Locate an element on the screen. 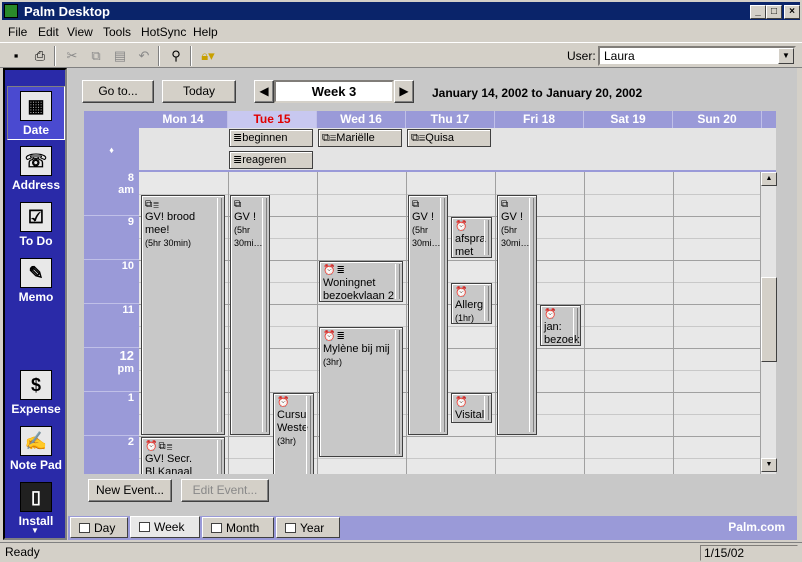 Image resolution: width=802 pixels, height=562 pixels. untimed-marker-icon: ♦ is located at coordinates (111, 150).